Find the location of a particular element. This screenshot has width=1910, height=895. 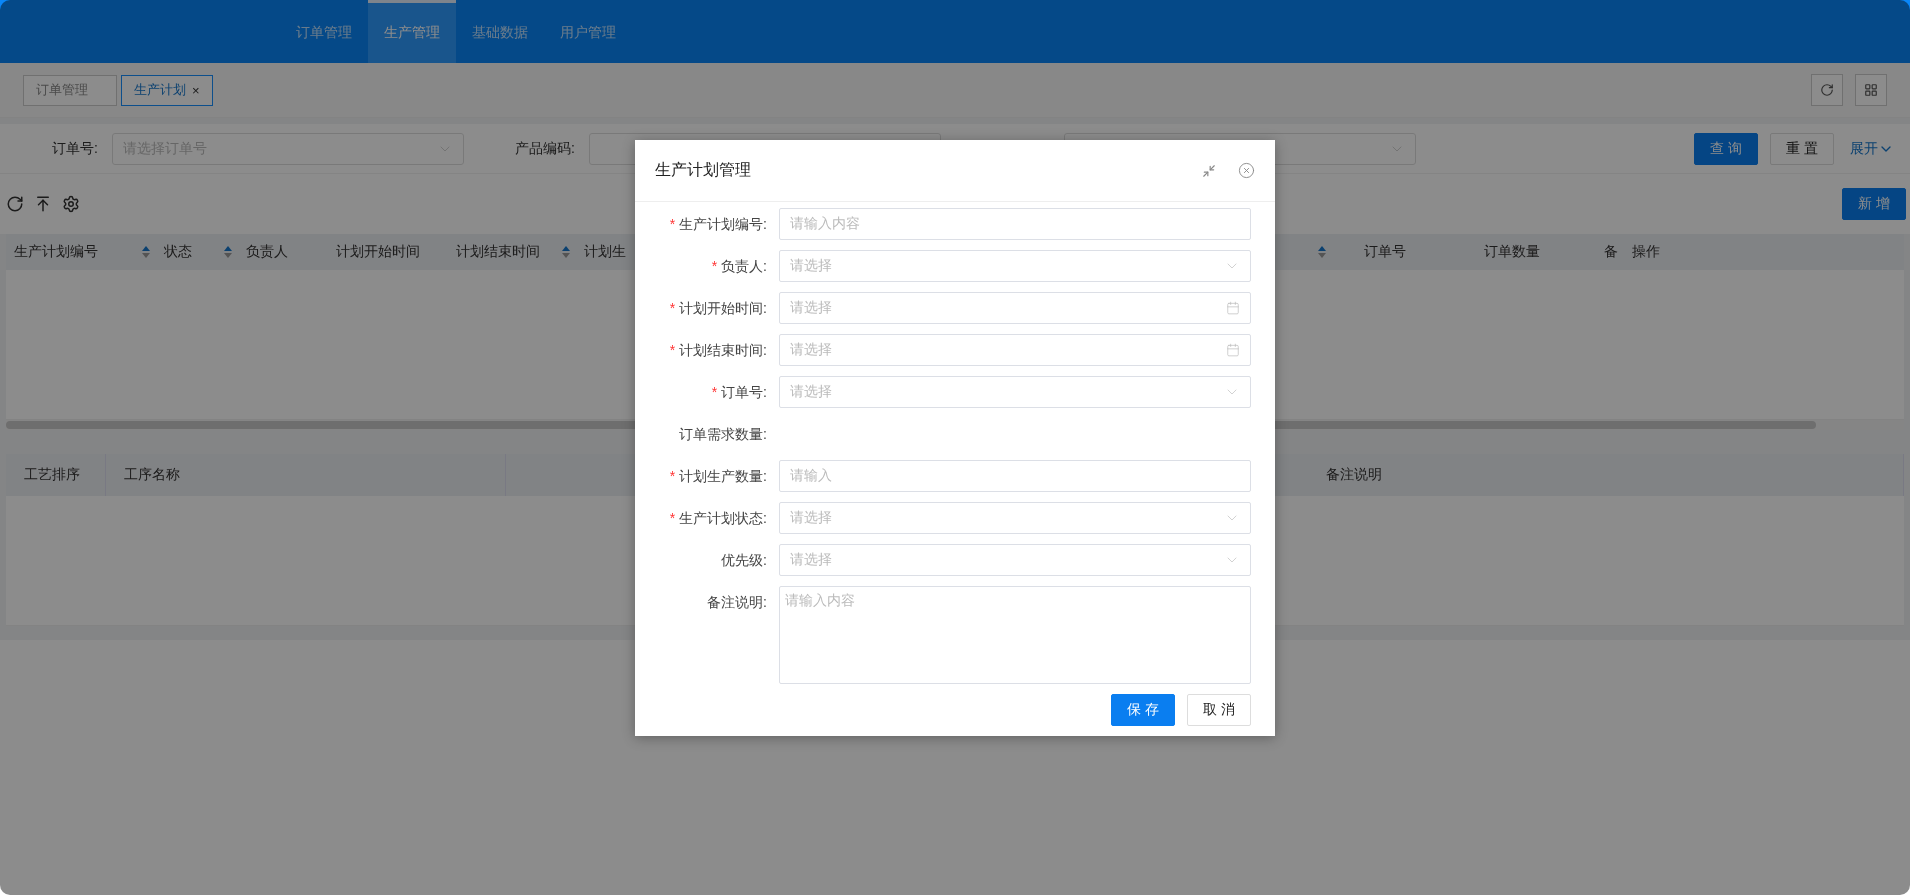

column-header: 工序名称 is located at coordinates (152, 475).